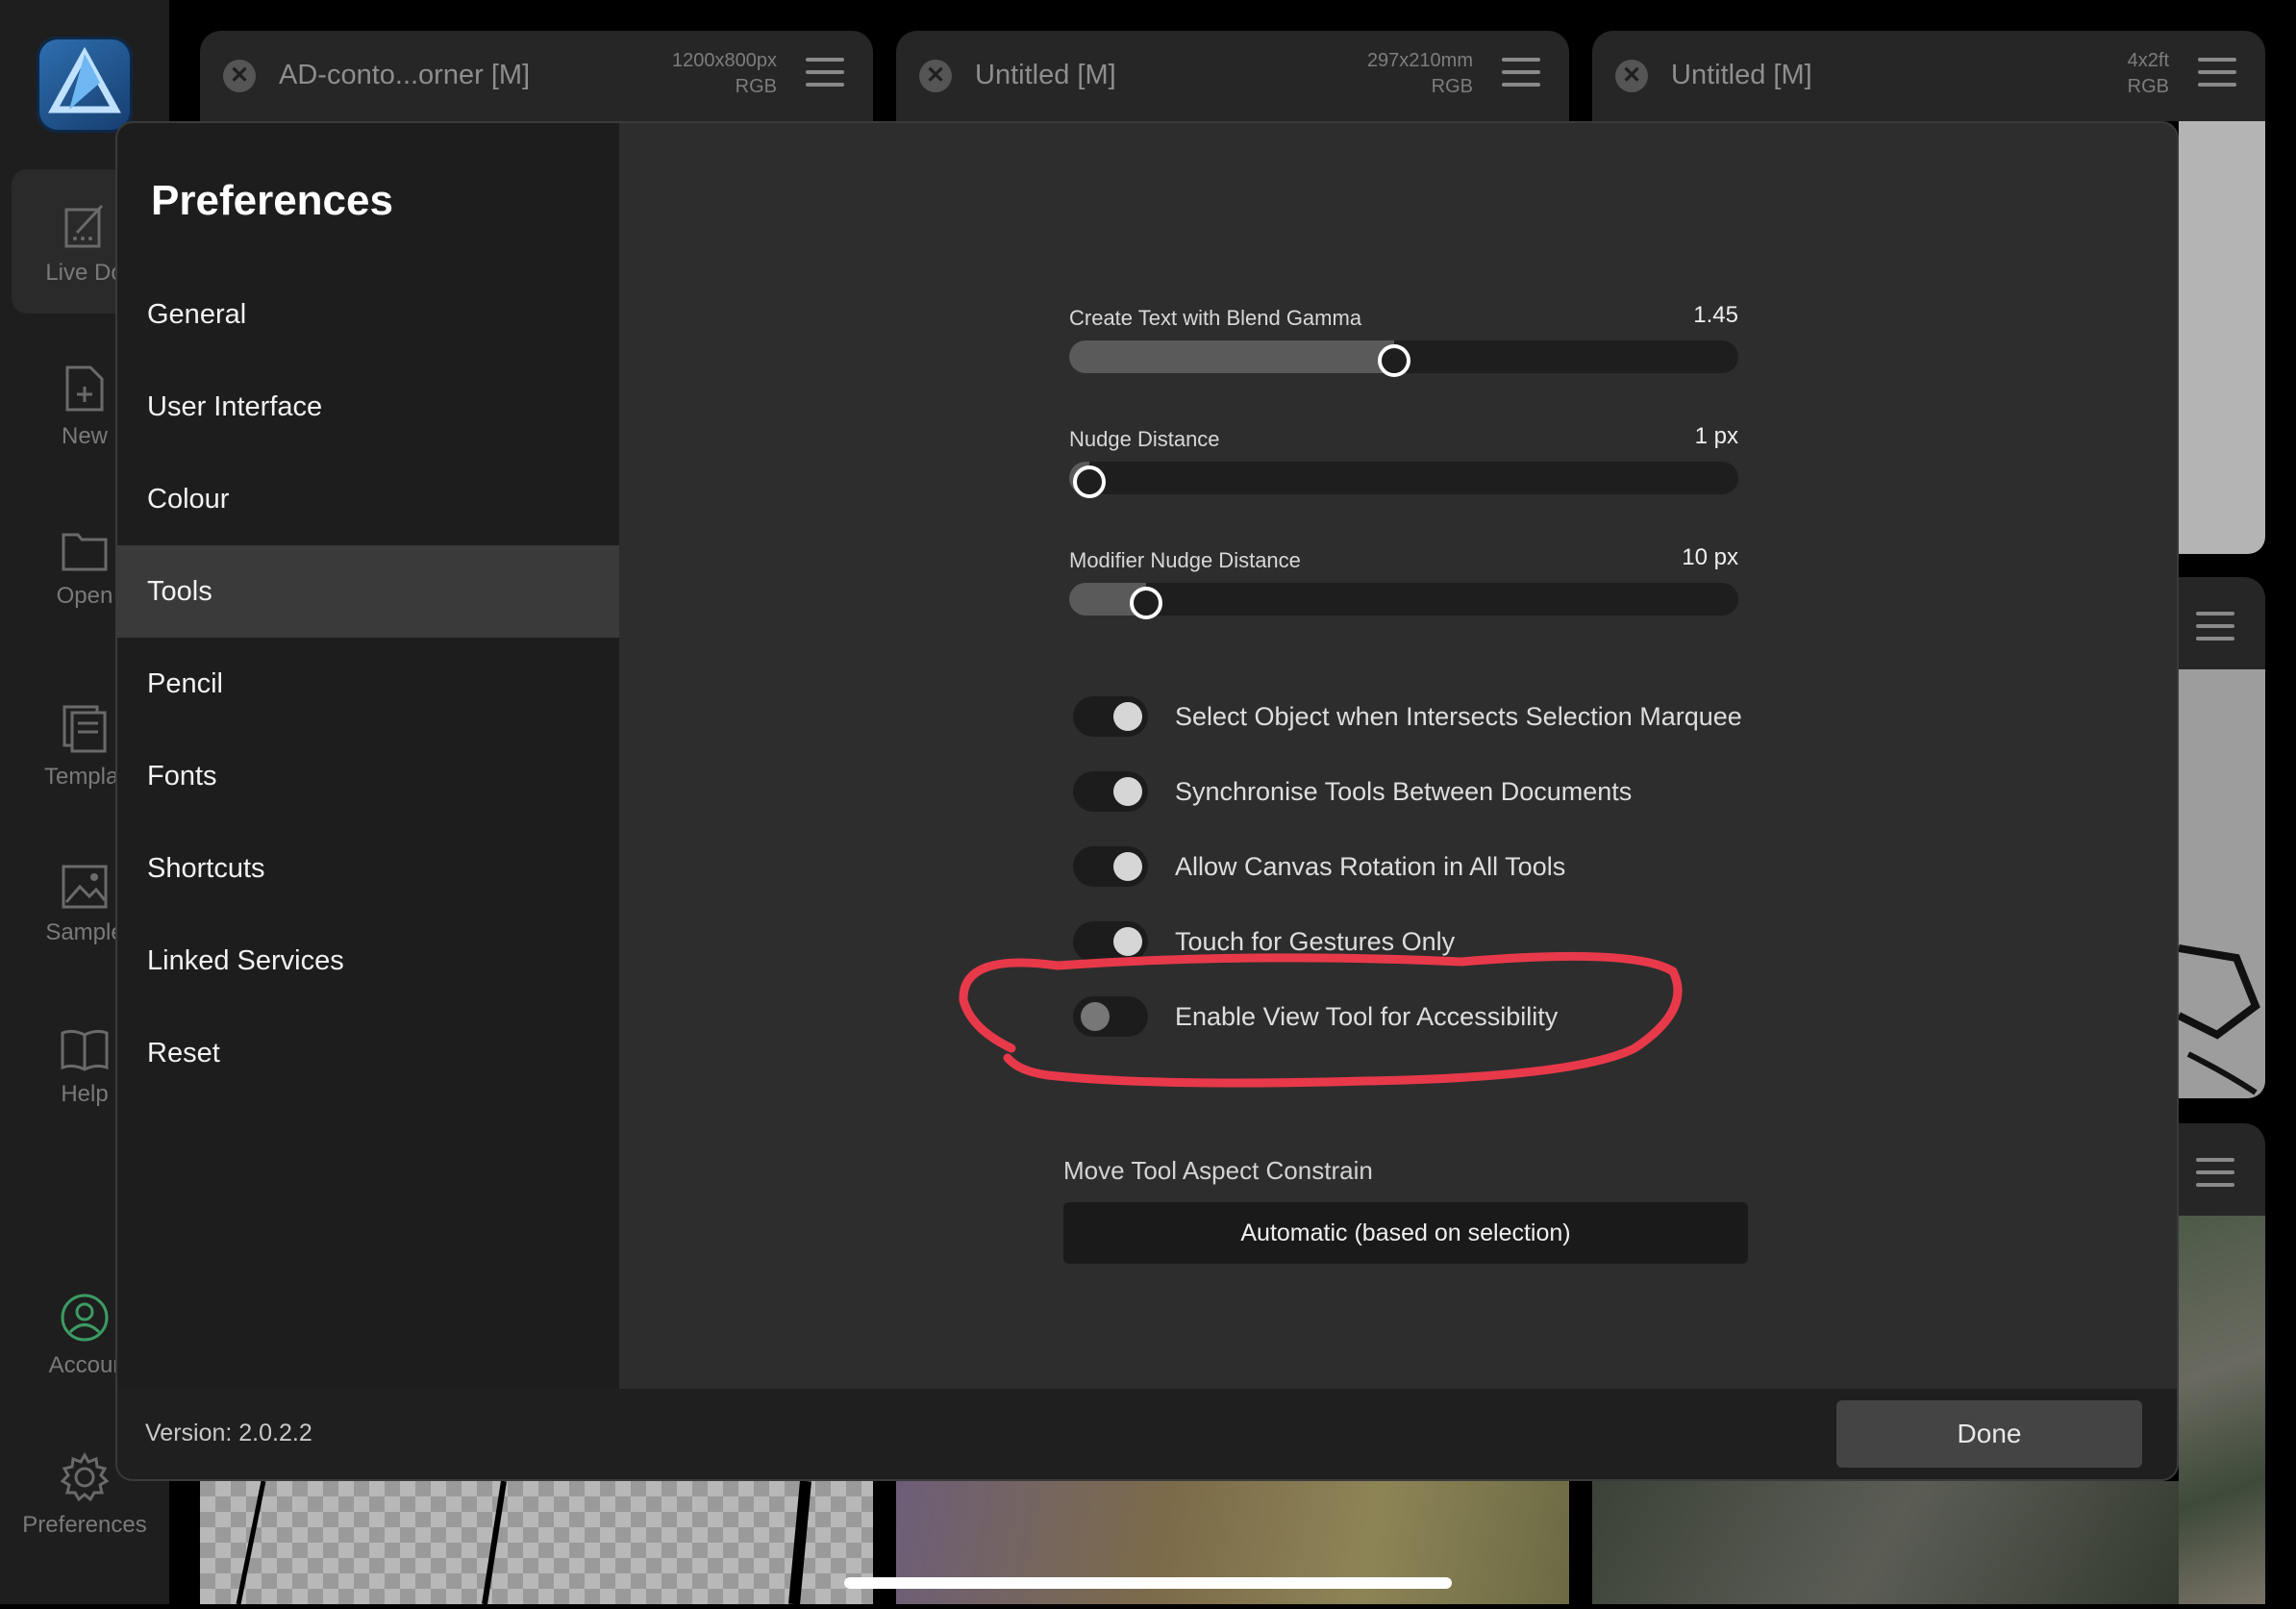 The image size is (2296, 1609). I want to click on document-card: ✕ AD-conto...orner [M] 1200x800px RGB, so click(536, 76).